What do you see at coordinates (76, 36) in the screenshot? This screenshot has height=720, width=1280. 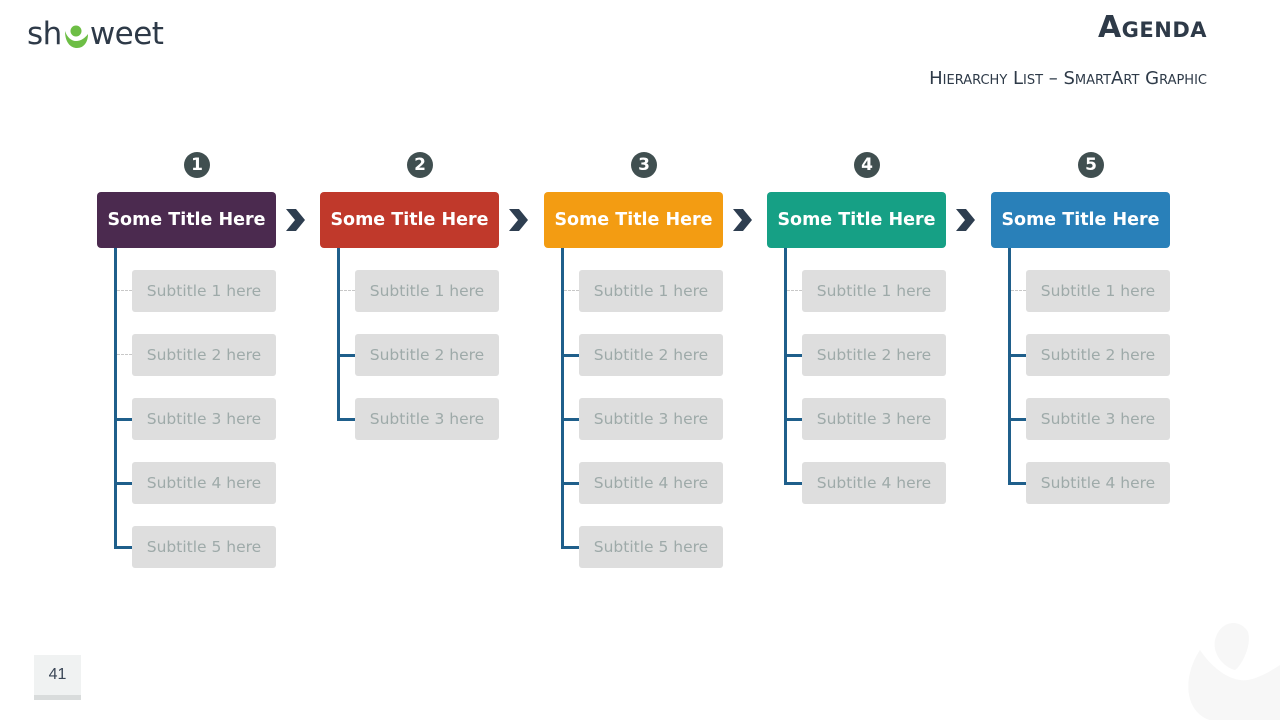 I see `showeet-o-icon` at bounding box center [76, 36].